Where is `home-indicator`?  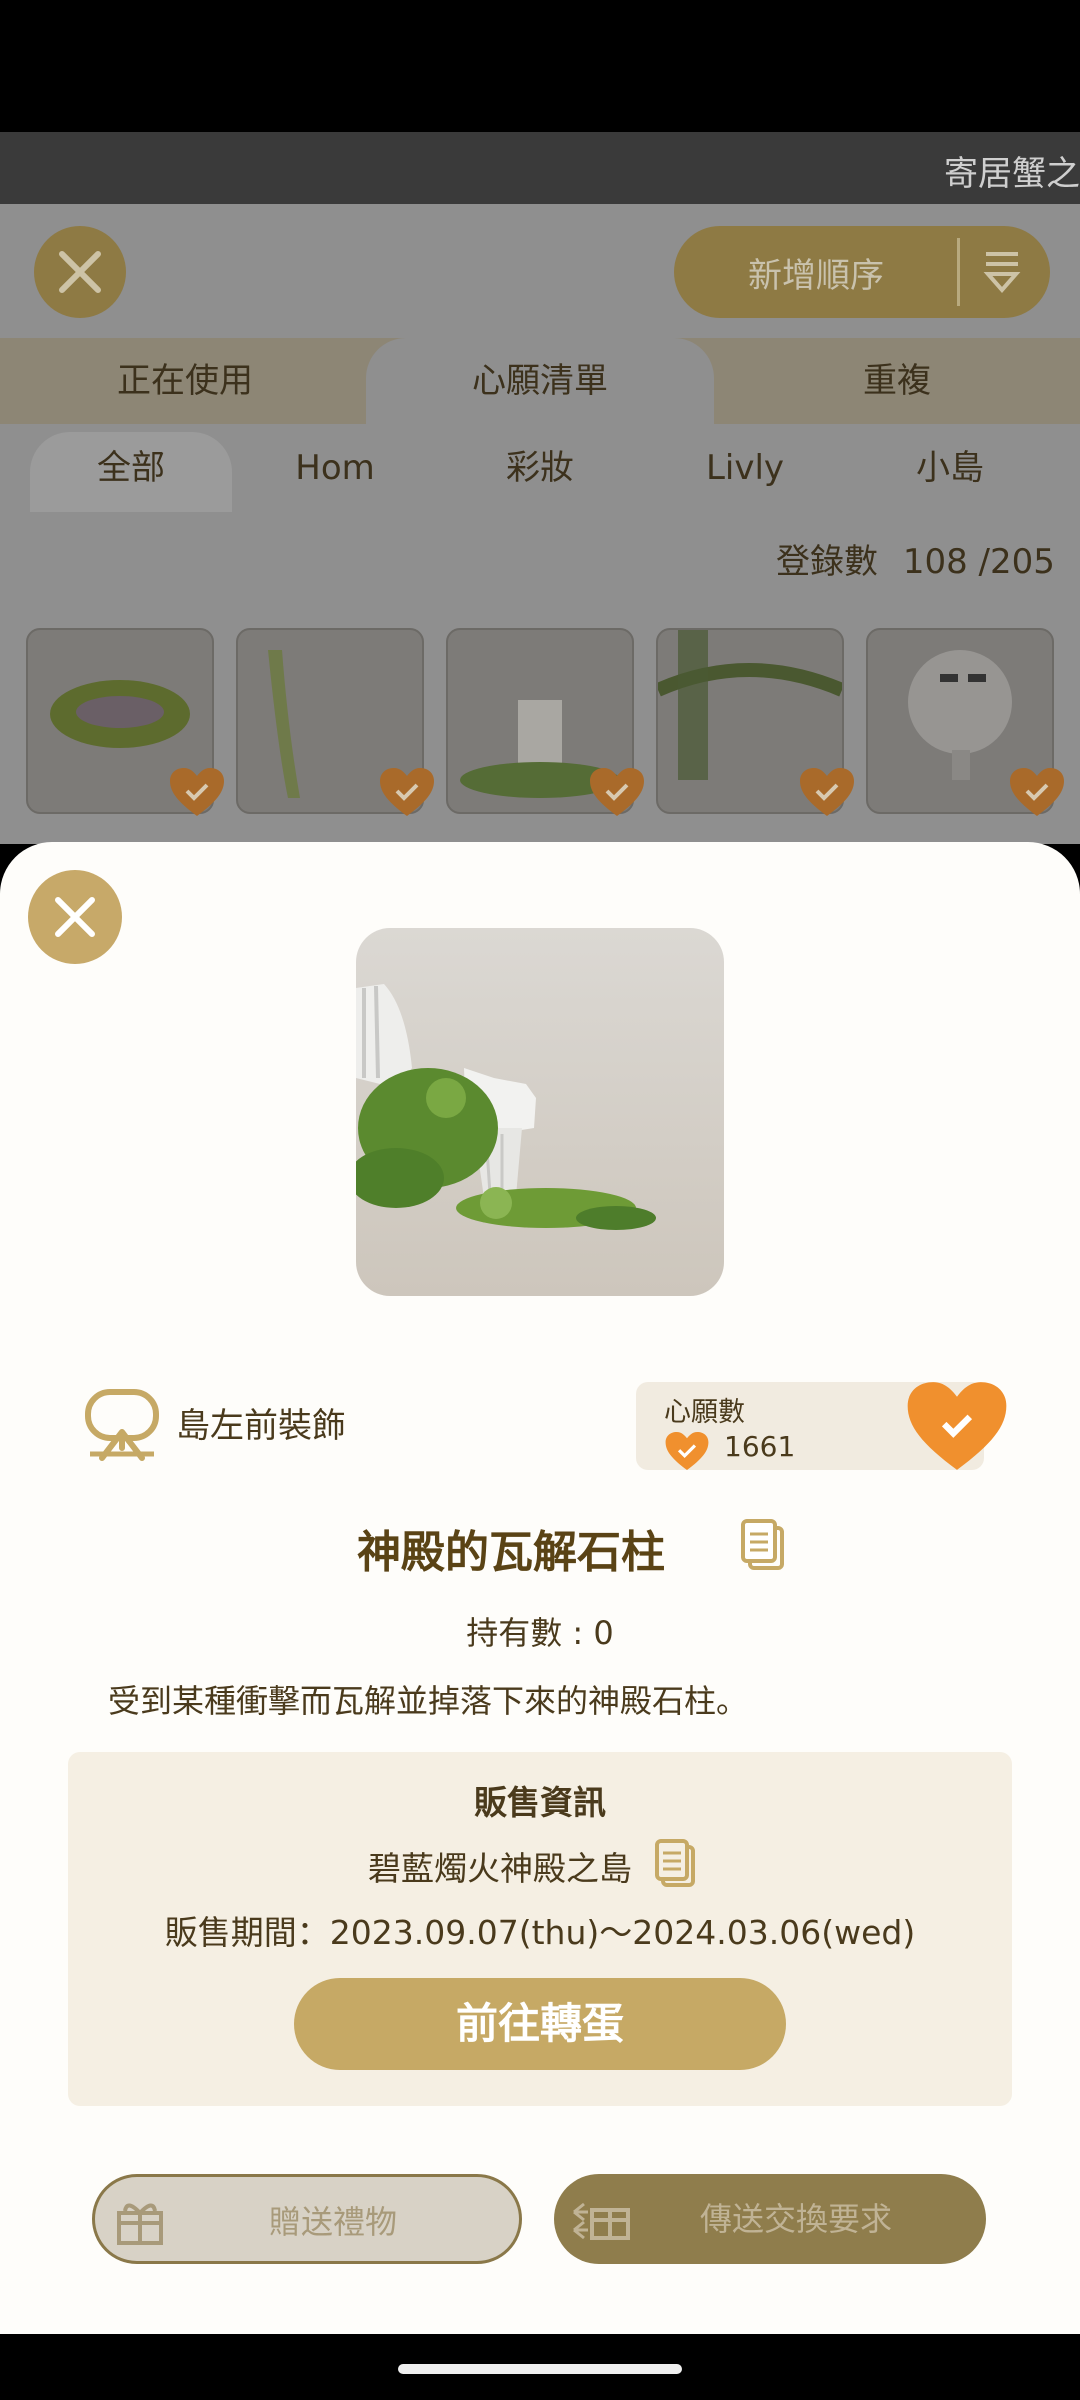 home-indicator is located at coordinates (540, 2369).